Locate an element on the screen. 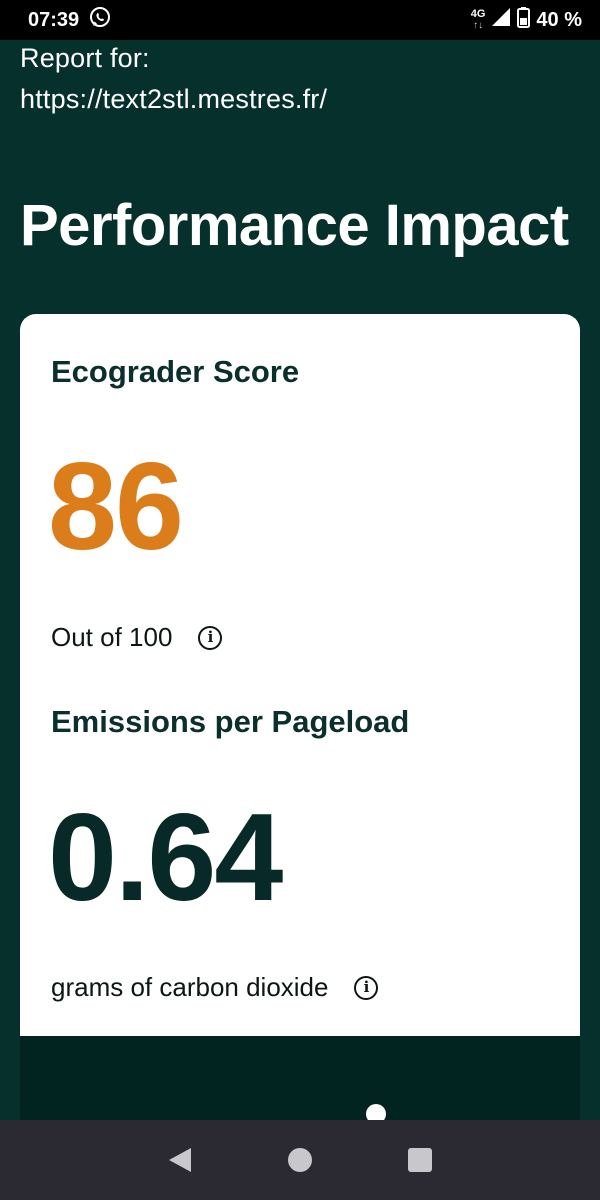 This screenshot has height=1200, width=600. whatsapp-icon is located at coordinates (100, 20).